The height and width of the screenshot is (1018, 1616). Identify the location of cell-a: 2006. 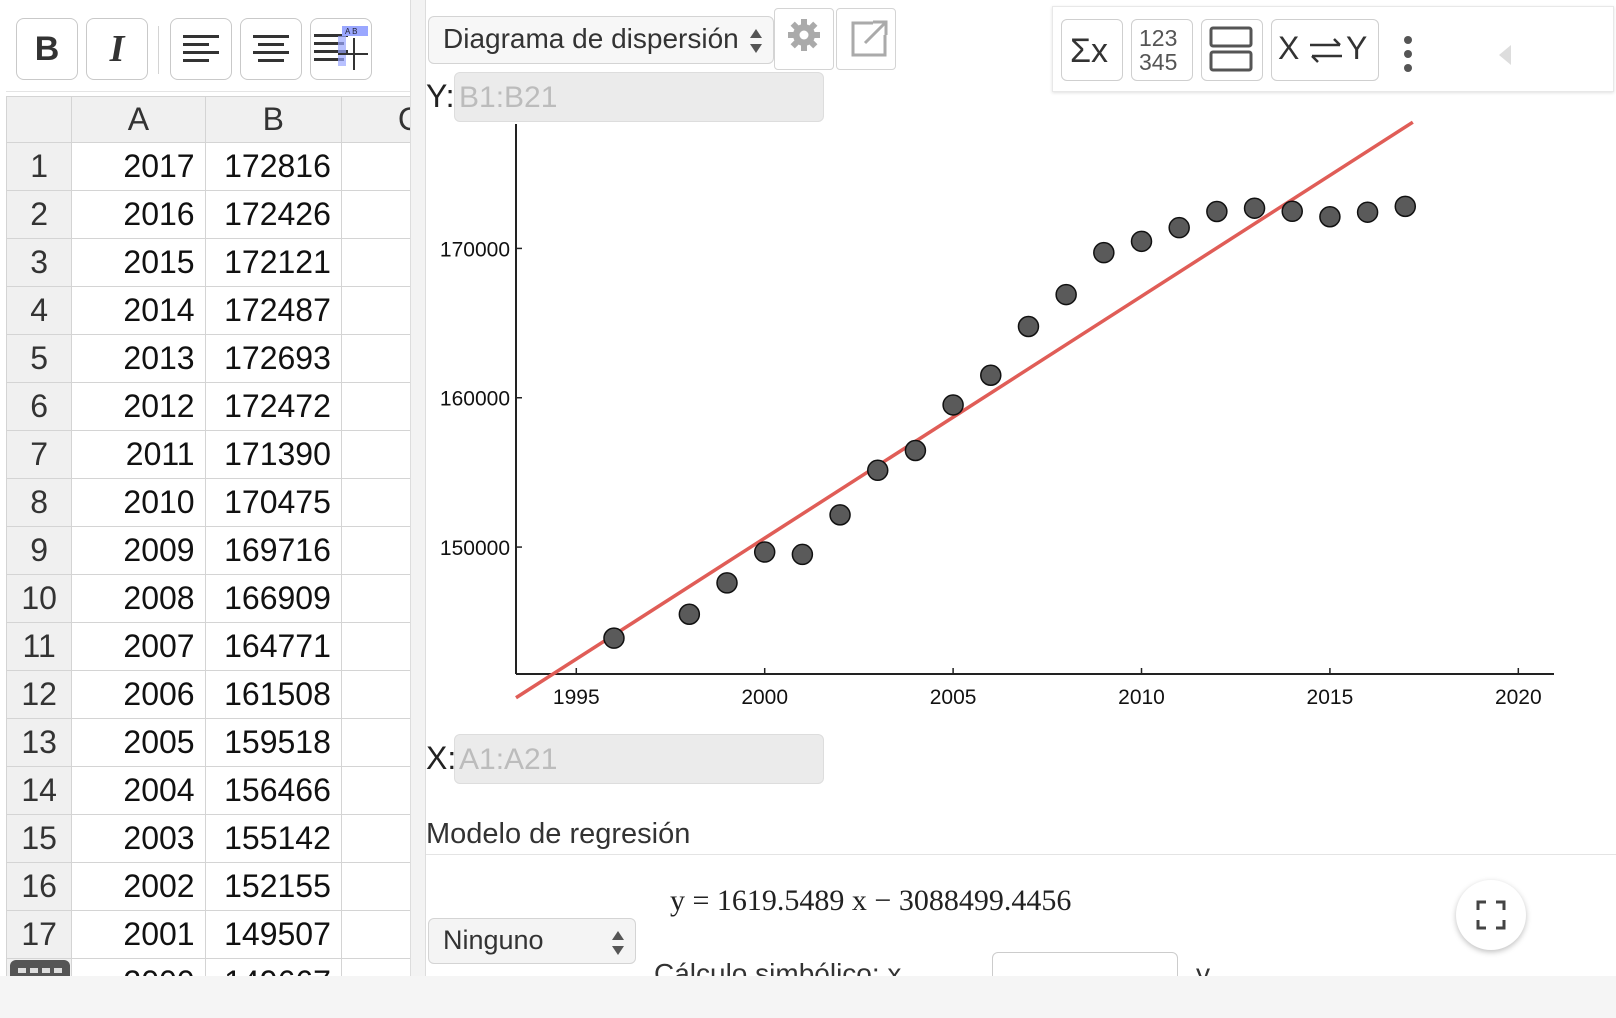
(138, 694).